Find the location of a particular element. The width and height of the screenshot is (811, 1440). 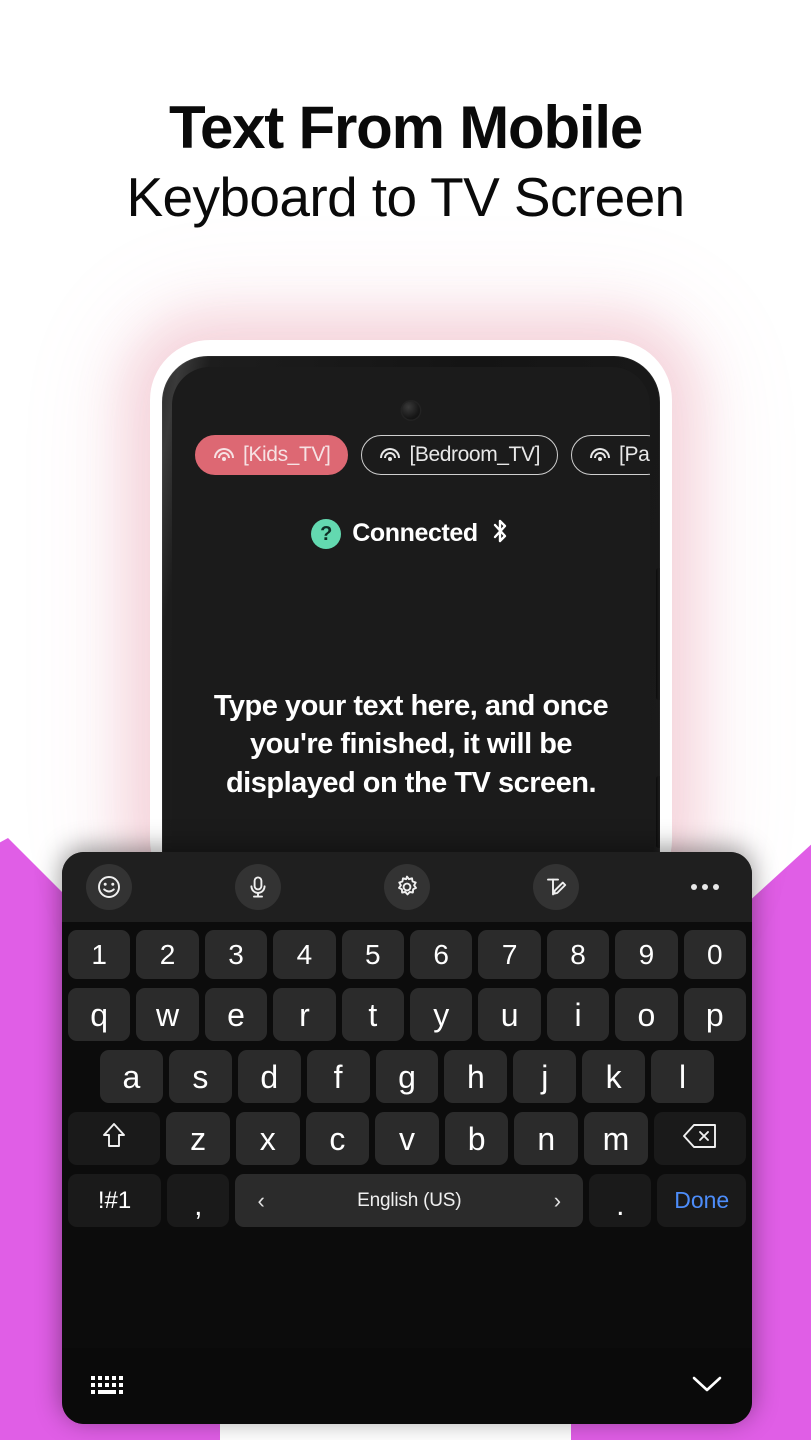

key-s: s is located at coordinates (200, 1076).